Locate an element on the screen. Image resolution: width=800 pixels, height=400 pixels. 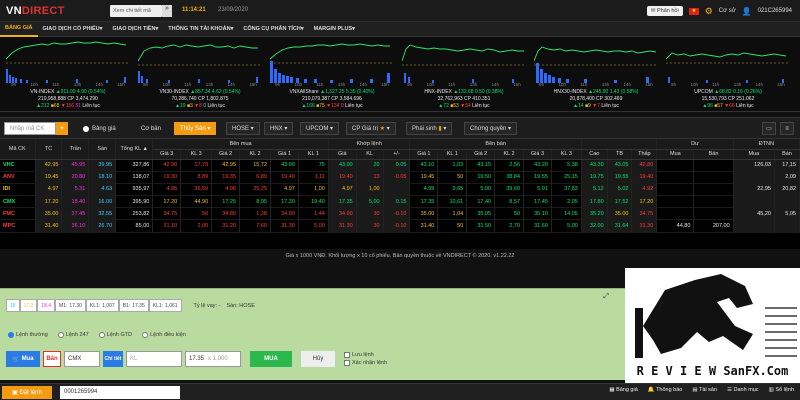
upcom-mini-chart is located at coordinates (728, 67).